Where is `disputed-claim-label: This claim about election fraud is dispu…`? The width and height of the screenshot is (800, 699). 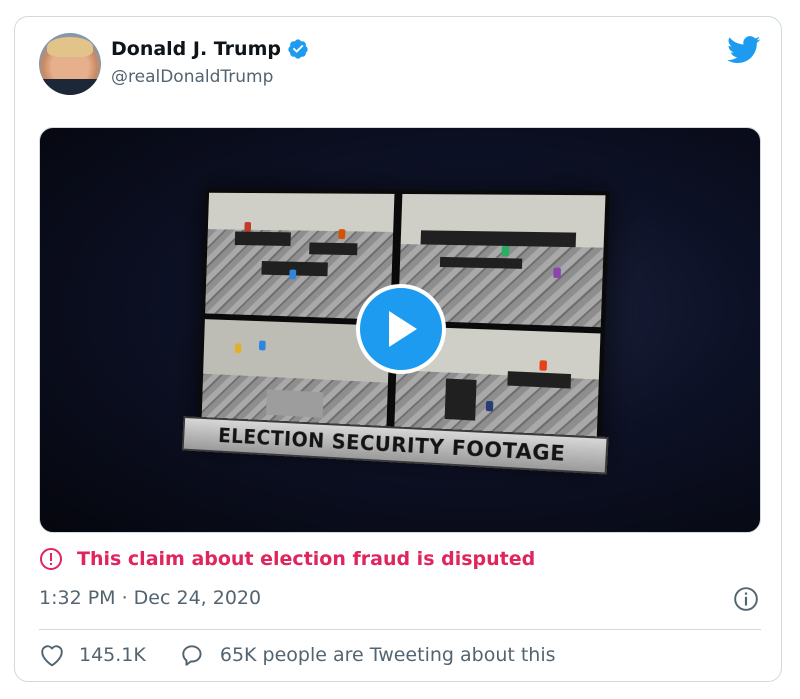
disputed-claim-label: This claim about election fraud is dispu… is located at coordinates (287, 559).